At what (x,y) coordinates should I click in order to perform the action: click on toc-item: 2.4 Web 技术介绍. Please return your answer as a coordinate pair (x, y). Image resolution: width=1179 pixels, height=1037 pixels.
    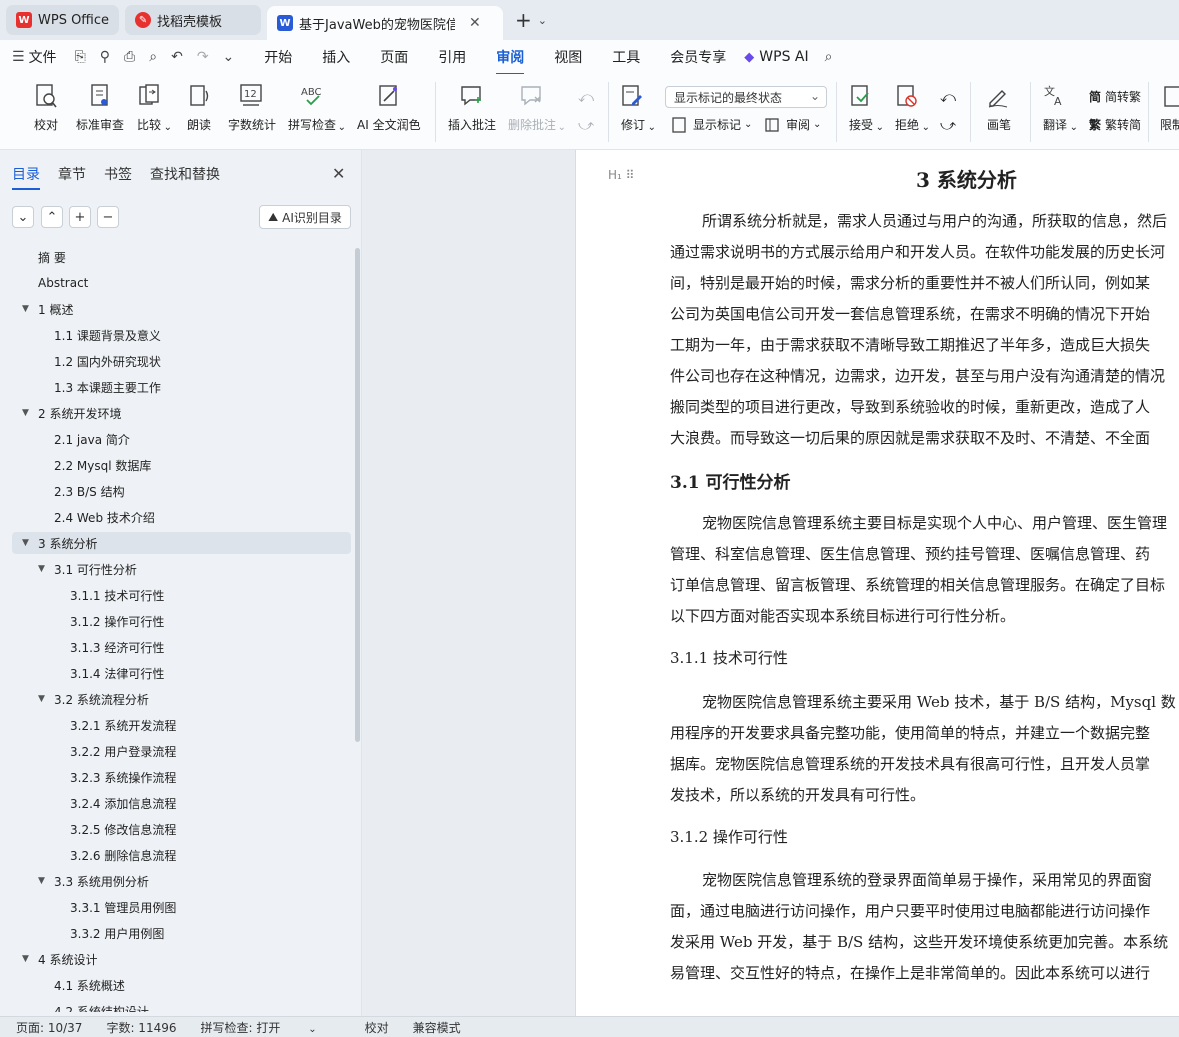
    Looking at the image, I should click on (188, 517).